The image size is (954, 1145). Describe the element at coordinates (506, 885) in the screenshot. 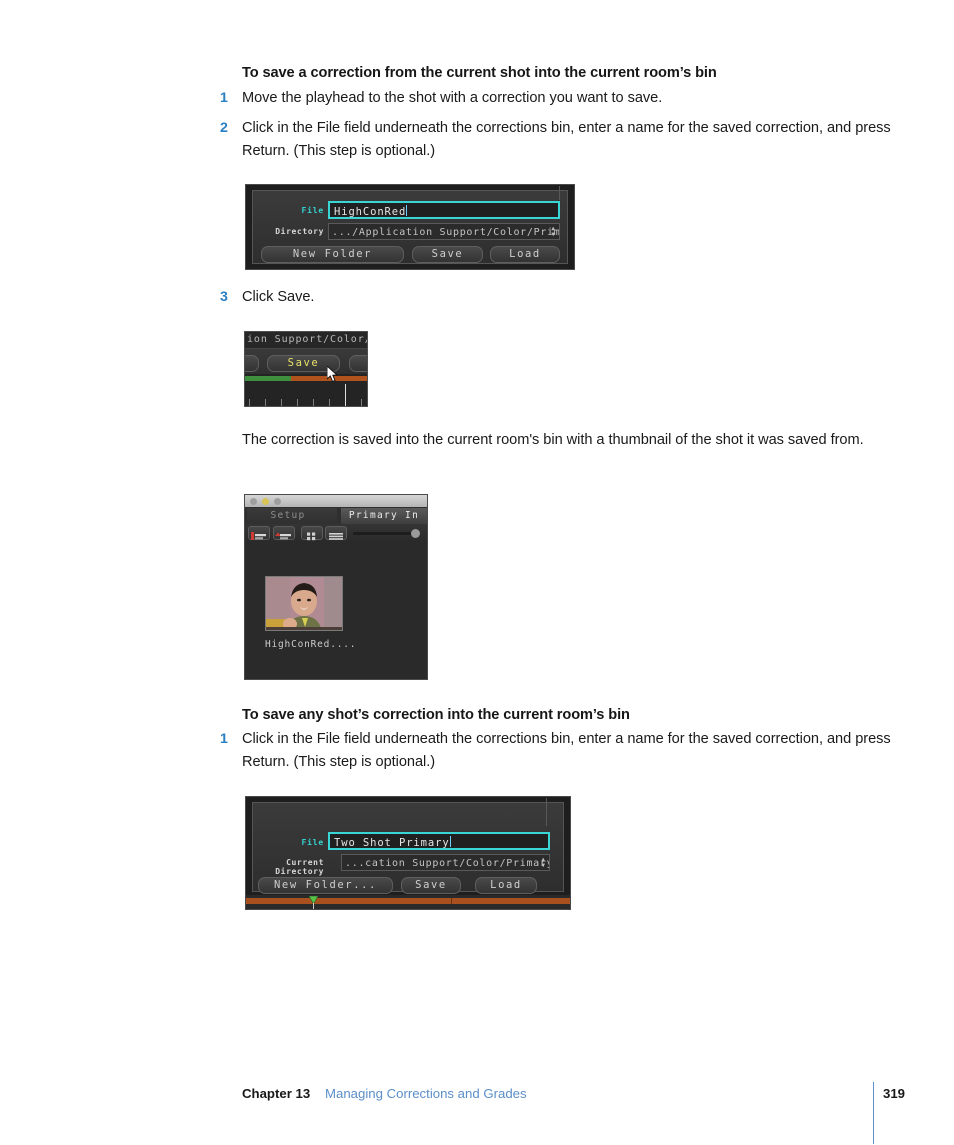

I see `load-button-2: Load` at that location.